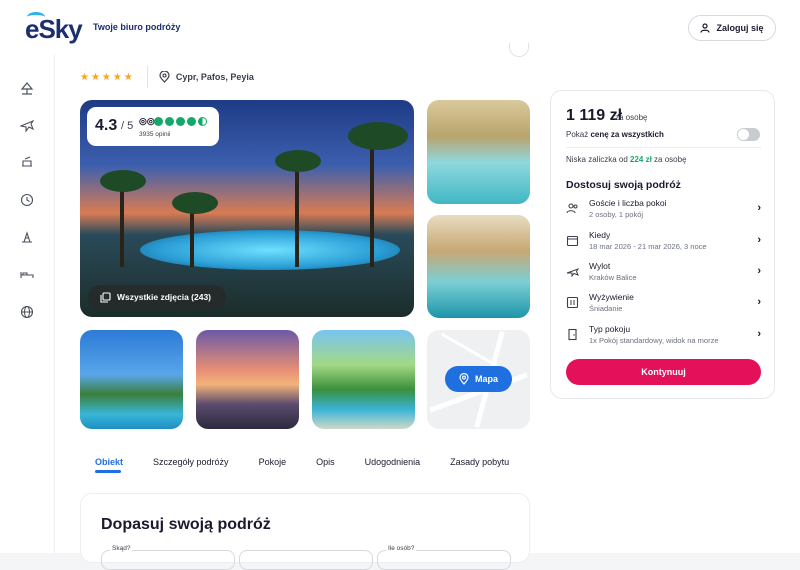 The height and width of the screenshot is (570, 800). I want to click on from-label: Skąd?, so click(121, 548).